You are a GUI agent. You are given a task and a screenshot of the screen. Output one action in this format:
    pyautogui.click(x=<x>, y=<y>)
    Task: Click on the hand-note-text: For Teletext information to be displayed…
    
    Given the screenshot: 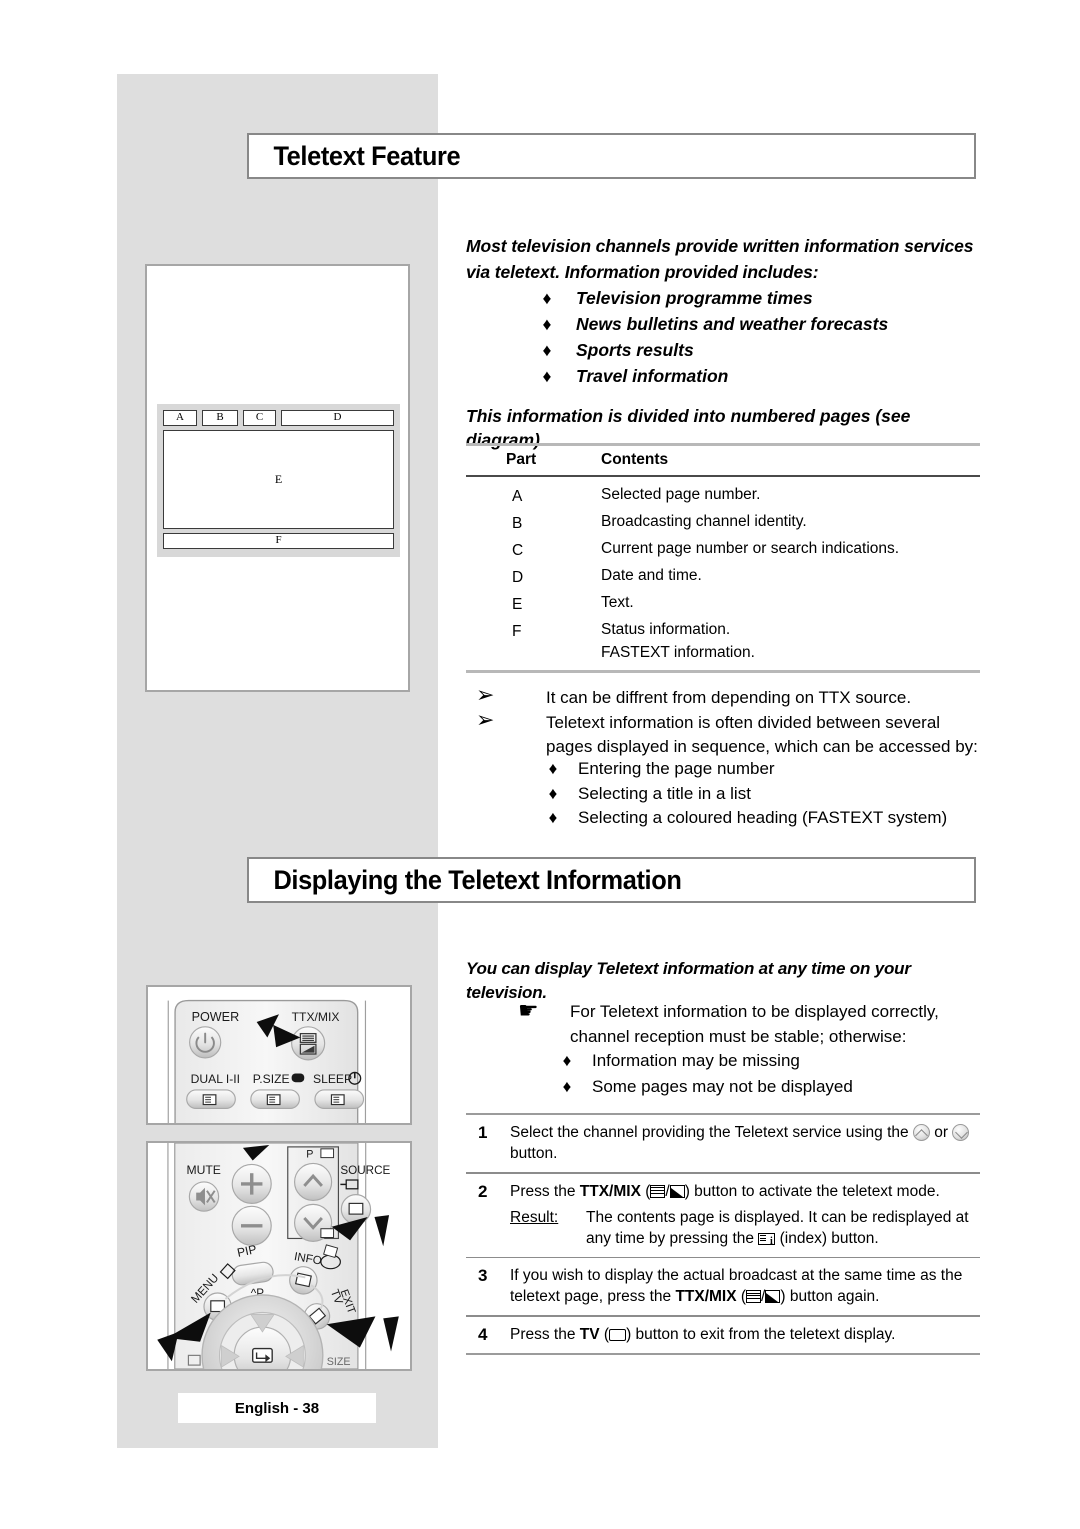 What is the action you would take?
    pyautogui.click(x=754, y=1024)
    